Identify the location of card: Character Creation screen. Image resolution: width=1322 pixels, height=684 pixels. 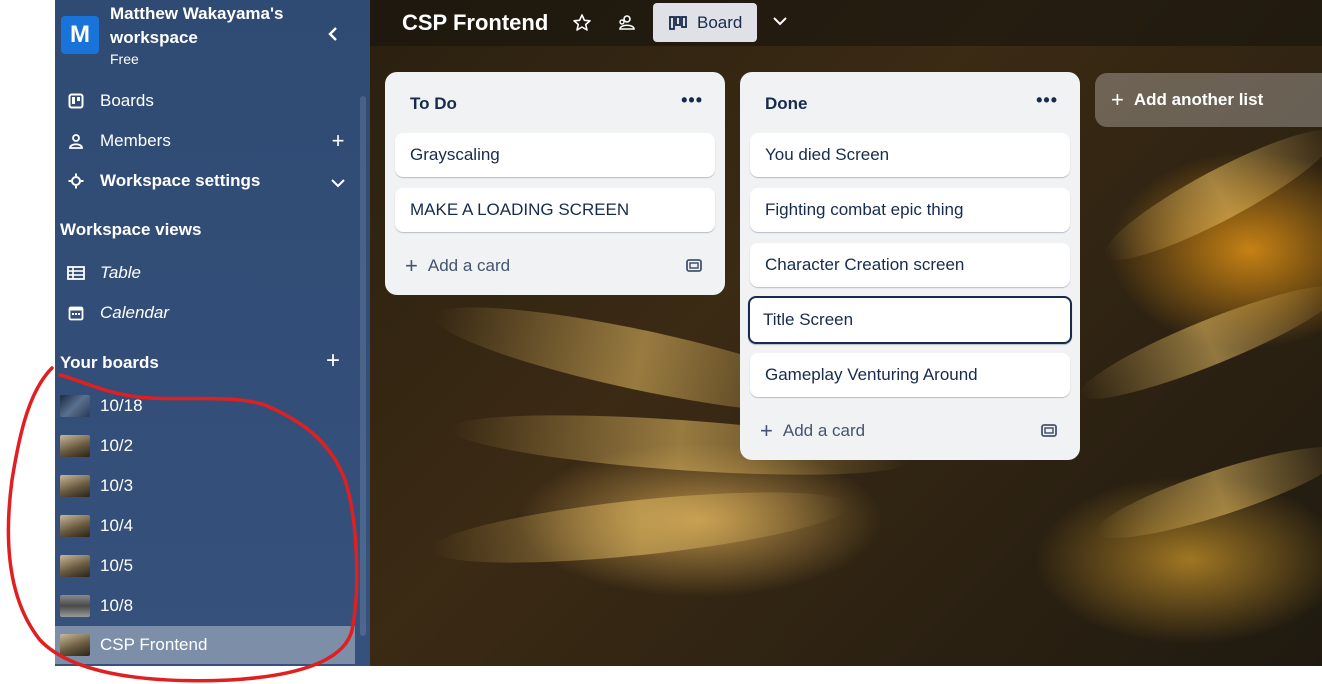
(910, 265).